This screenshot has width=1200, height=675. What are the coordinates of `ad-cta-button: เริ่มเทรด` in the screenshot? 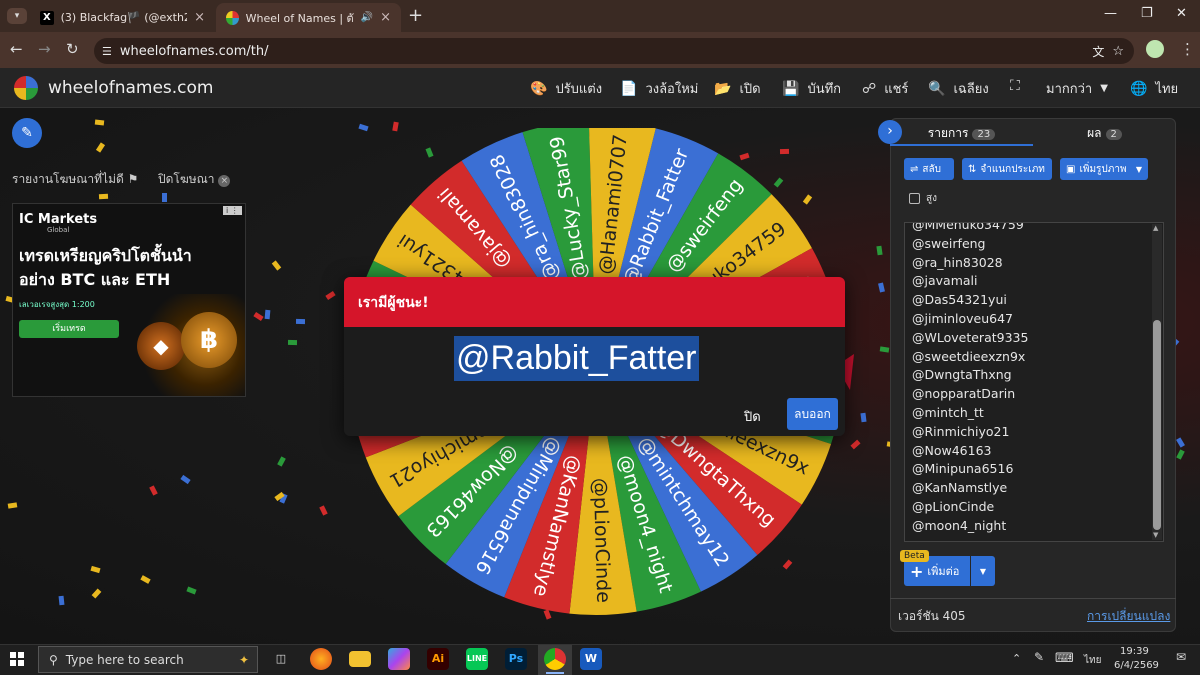 It's located at (69, 329).